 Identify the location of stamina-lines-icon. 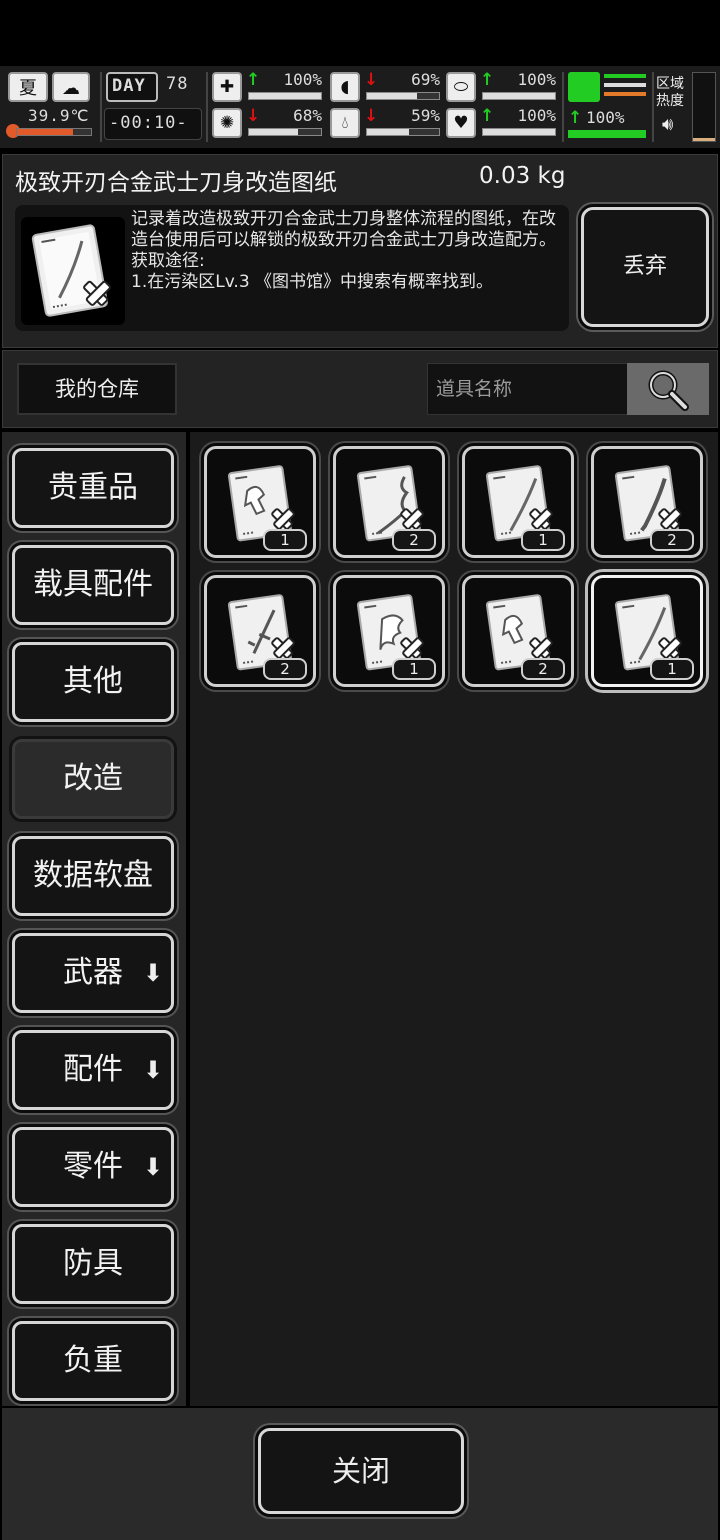
(625, 87).